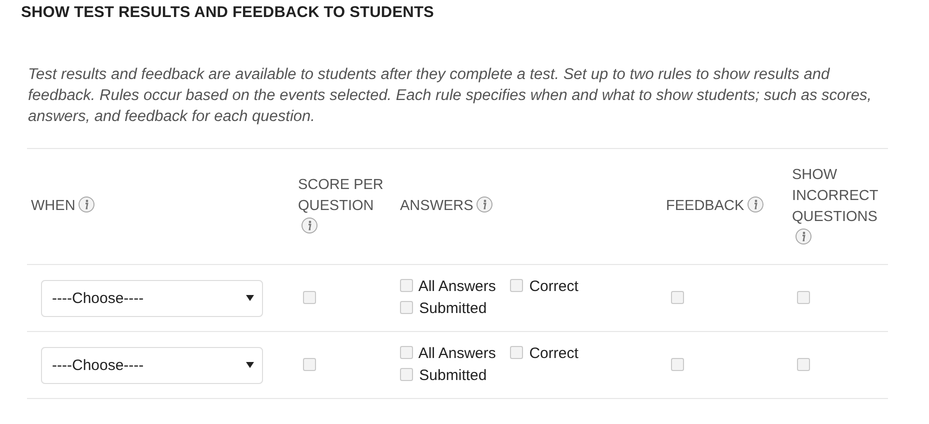 This screenshot has width=929, height=424. Describe the element at coordinates (437, 206) in the screenshot. I see `column-header: ANSWERS` at that location.